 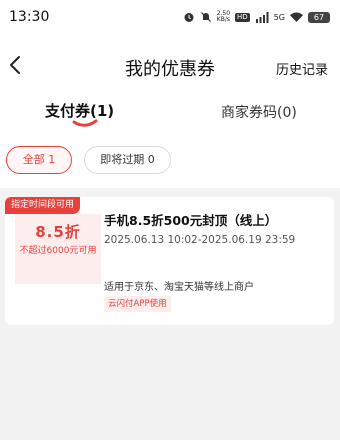 What do you see at coordinates (137, 304) in the screenshot?
I see `app-usage-tag: 云闪付APP使用` at bounding box center [137, 304].